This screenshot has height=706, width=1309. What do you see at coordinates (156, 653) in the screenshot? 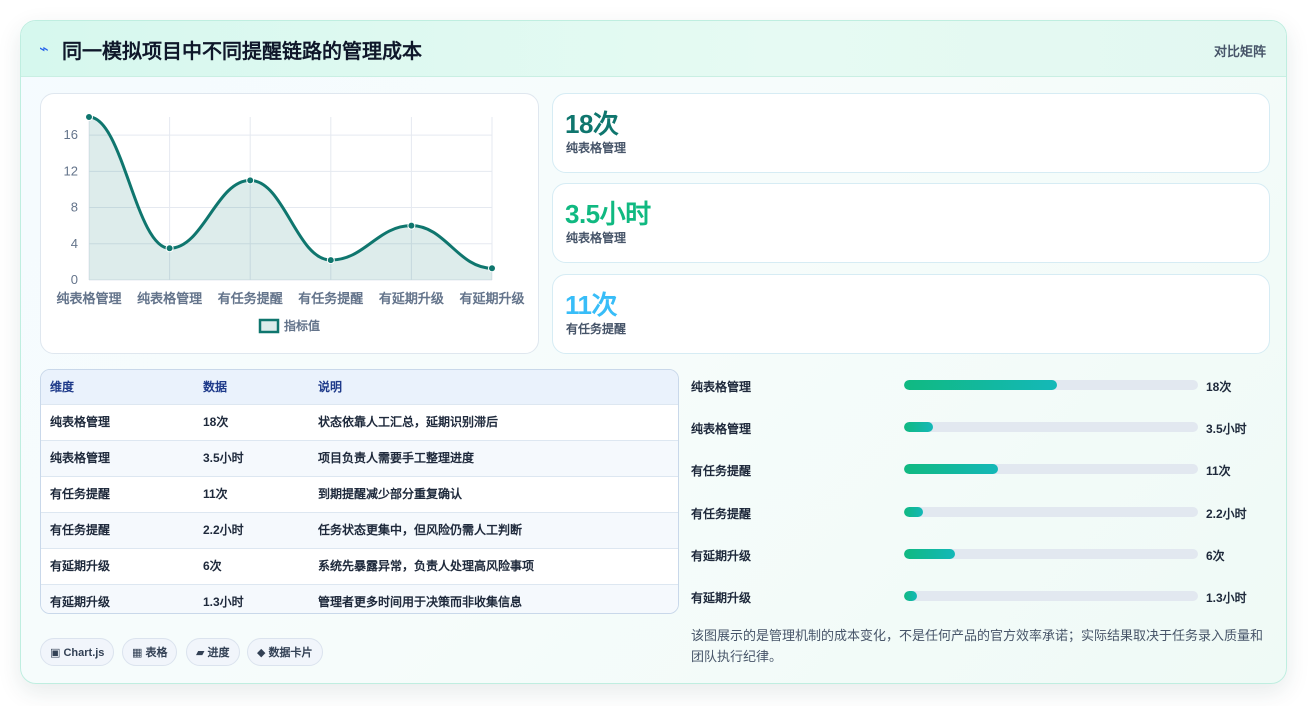
I see `tag-label: 表格` at bounding box center [156, 653].